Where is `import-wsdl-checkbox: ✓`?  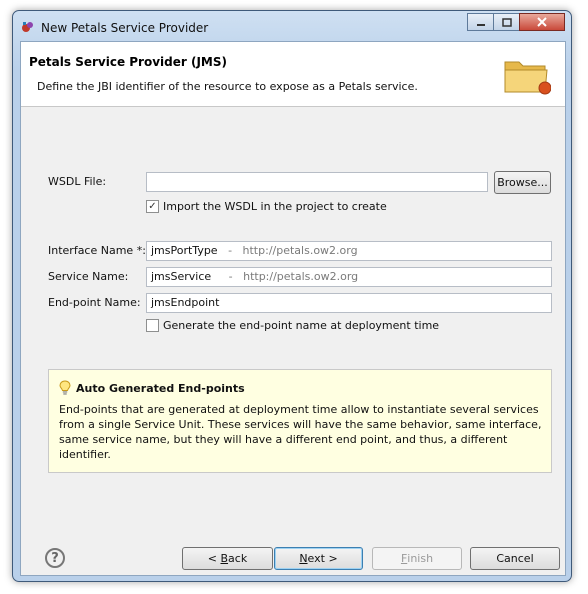
import-wsdl-checkbox: ✓ is located at coordinates (152, 206).